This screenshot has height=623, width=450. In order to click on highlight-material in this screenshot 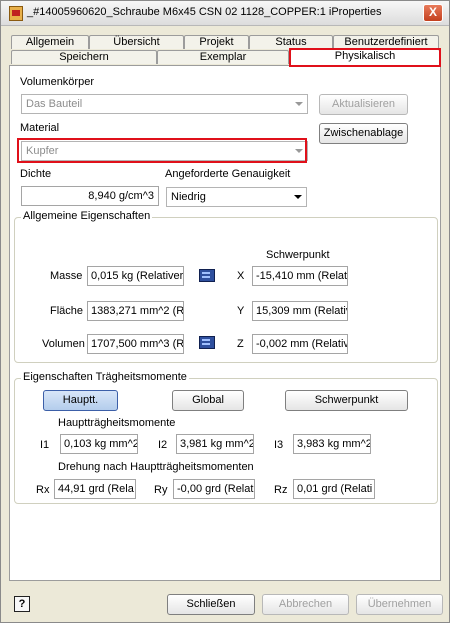, I will do `click(162, 150)`.